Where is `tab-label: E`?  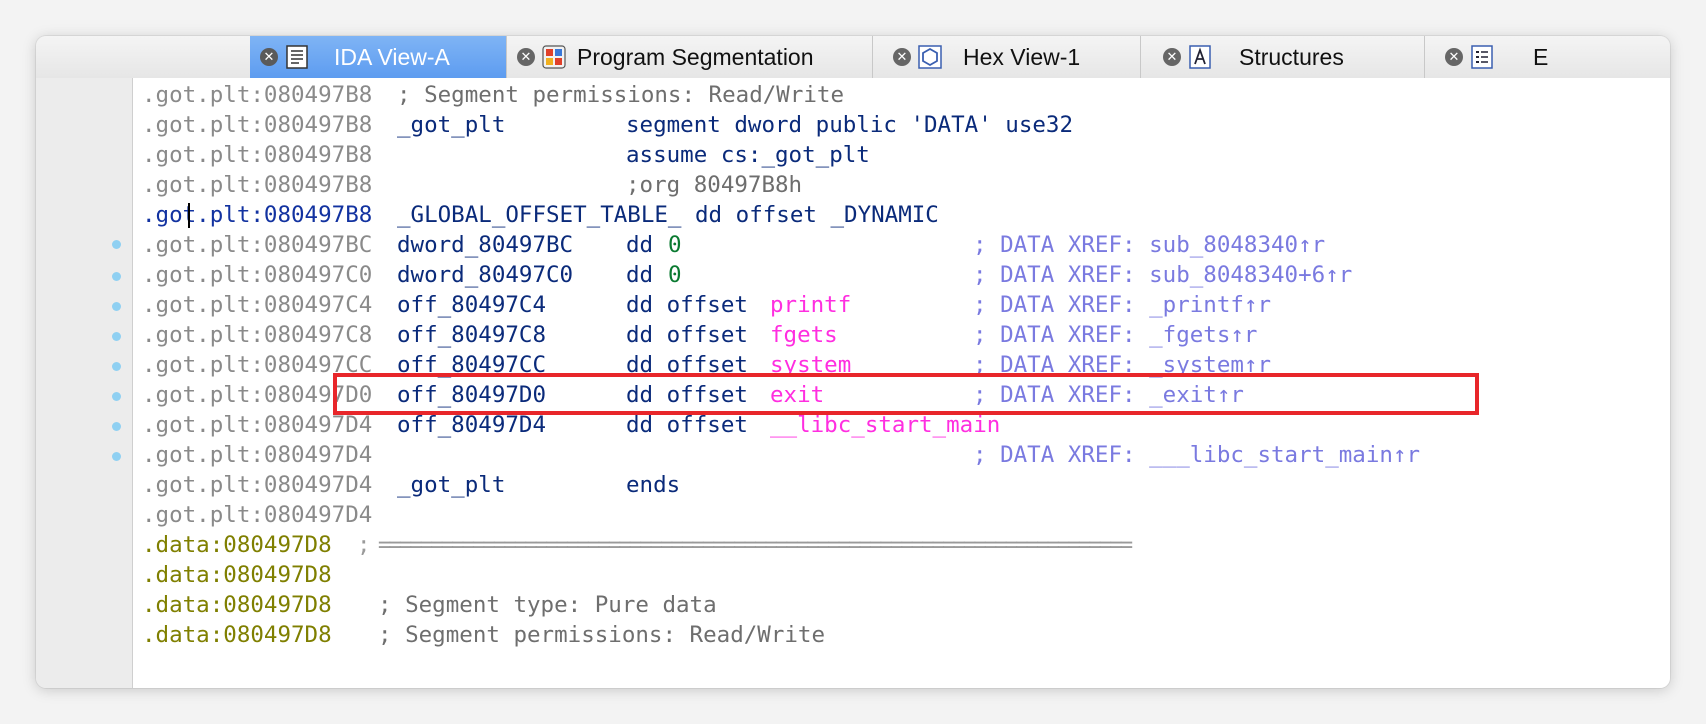
tab-label: E is located at coordinates (1541, 56).